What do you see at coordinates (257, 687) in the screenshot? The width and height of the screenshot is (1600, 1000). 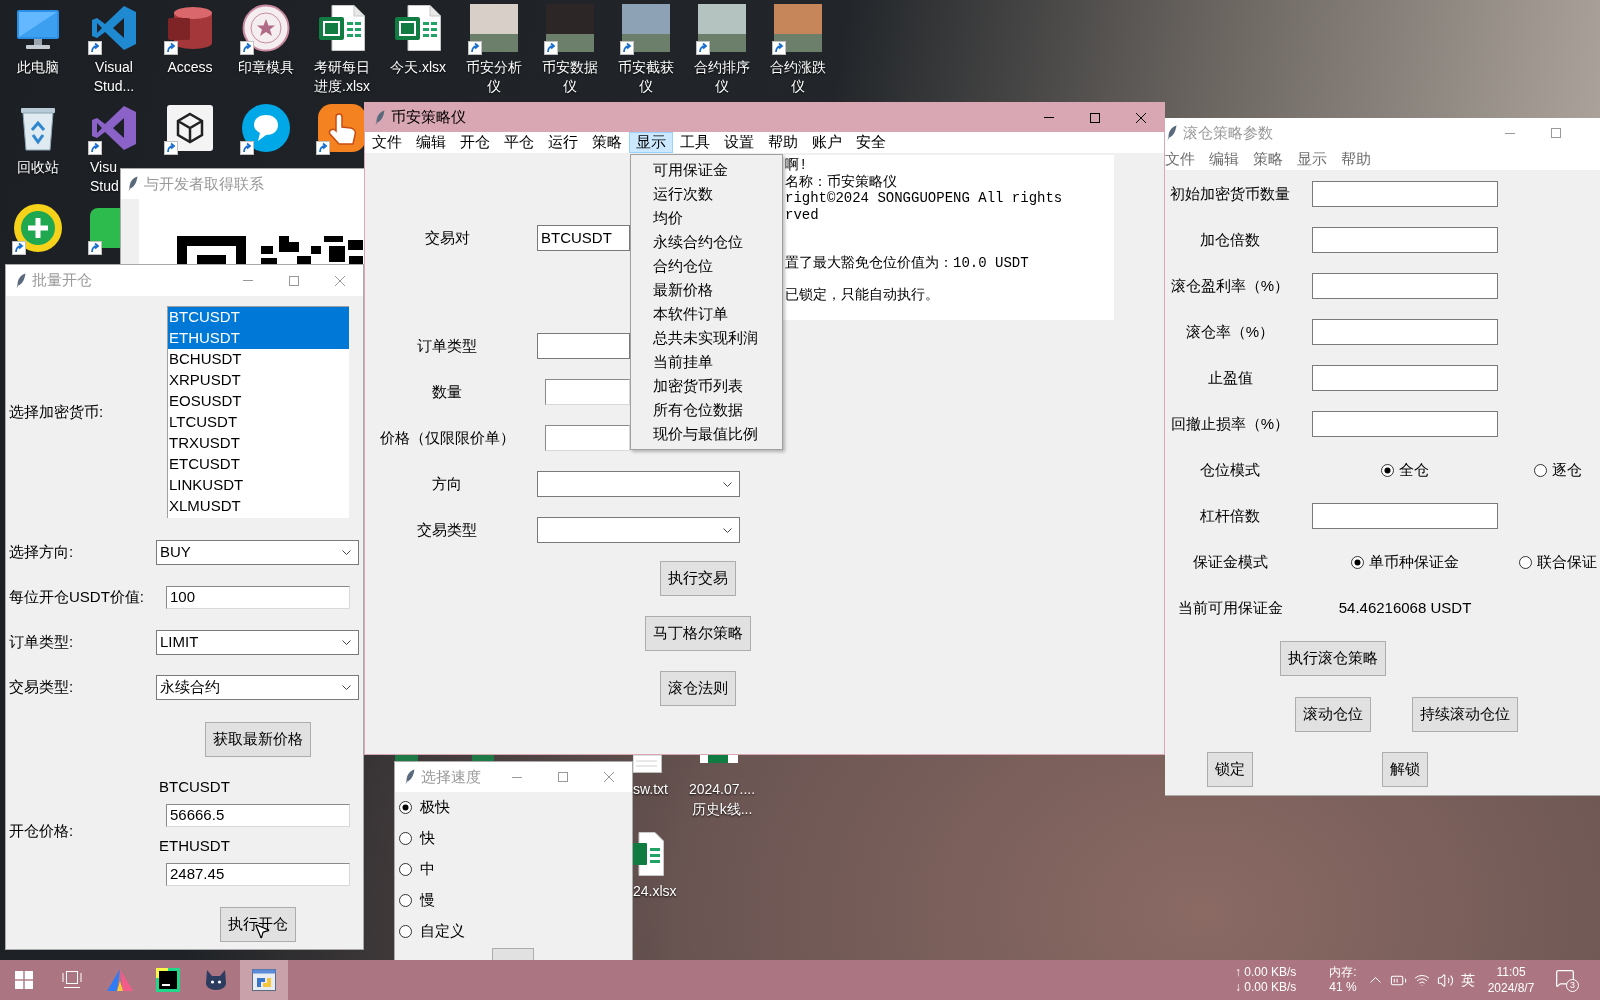 I see `dropdown-field: 永续合约` at bounding box center [257, 687].